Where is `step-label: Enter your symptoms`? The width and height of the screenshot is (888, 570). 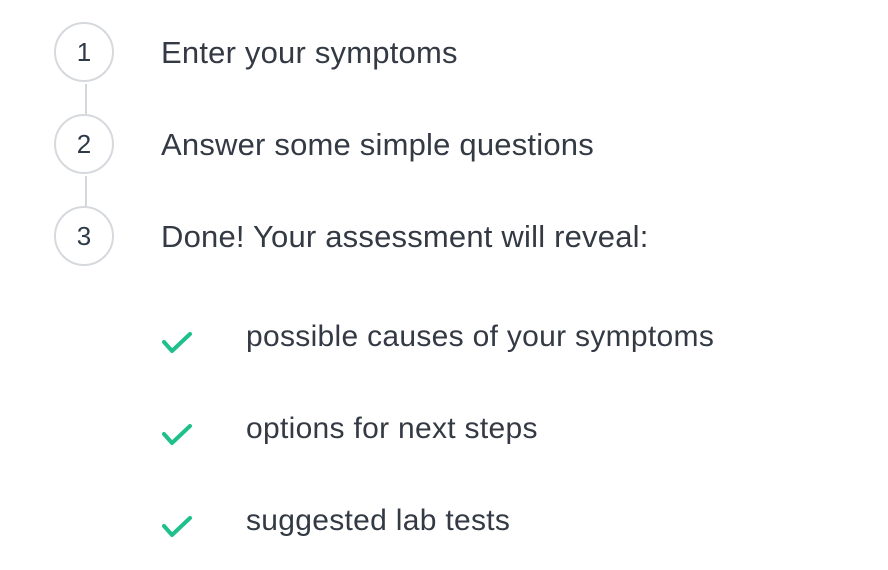
step-label: Enter your symptoms is located at coordinates (309, 52).